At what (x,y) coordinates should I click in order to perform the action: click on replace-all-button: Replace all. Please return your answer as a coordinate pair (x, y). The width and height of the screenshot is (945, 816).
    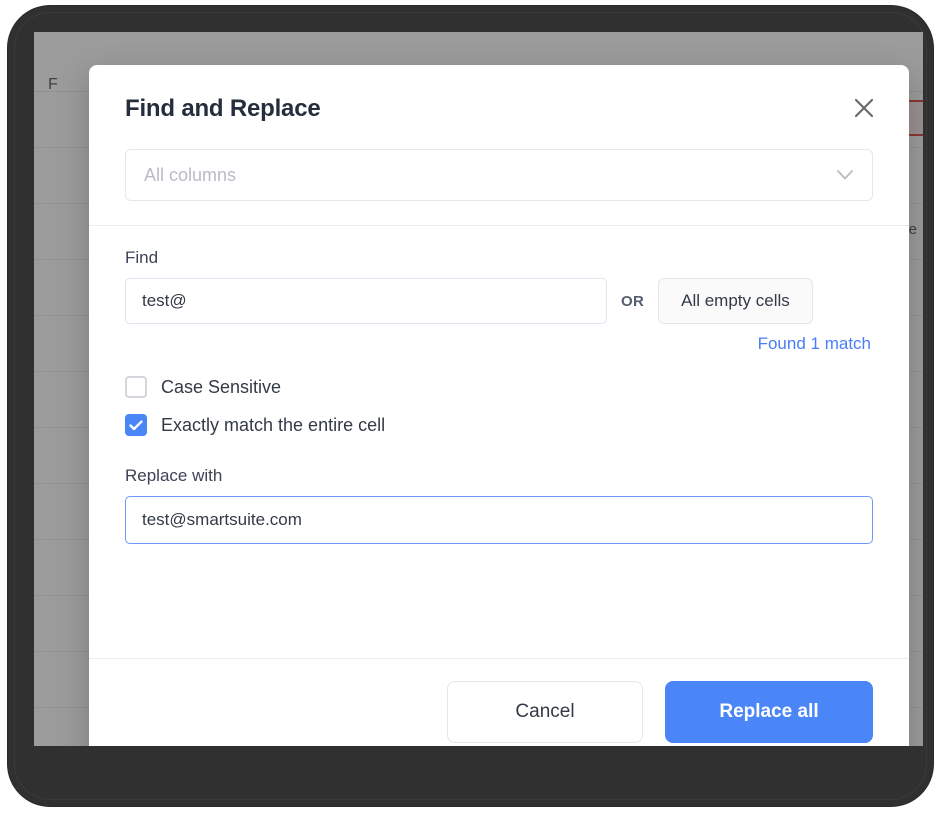
    Looking at the image, I should click on (769, 712).